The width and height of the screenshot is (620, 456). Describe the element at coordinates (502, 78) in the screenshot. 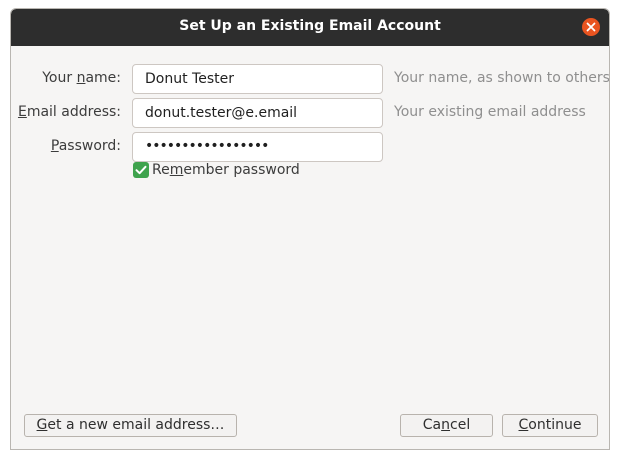

I see `name-hint: Your name, as shown to others` at that location.